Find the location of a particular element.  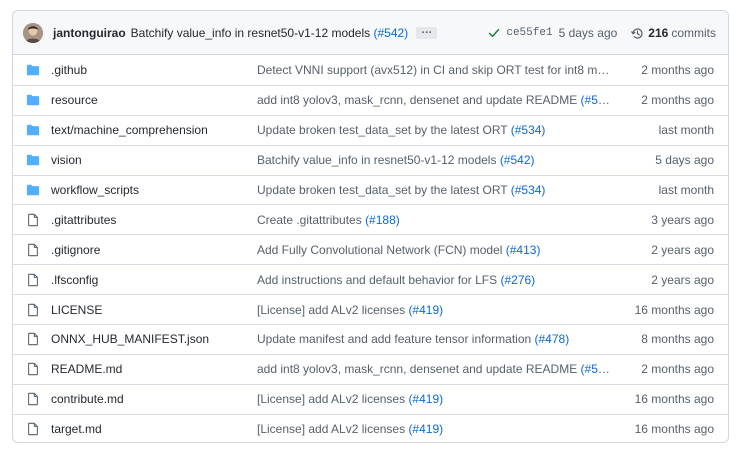

commit-sha: ce55fe1 is located at coordinates (529, 33).